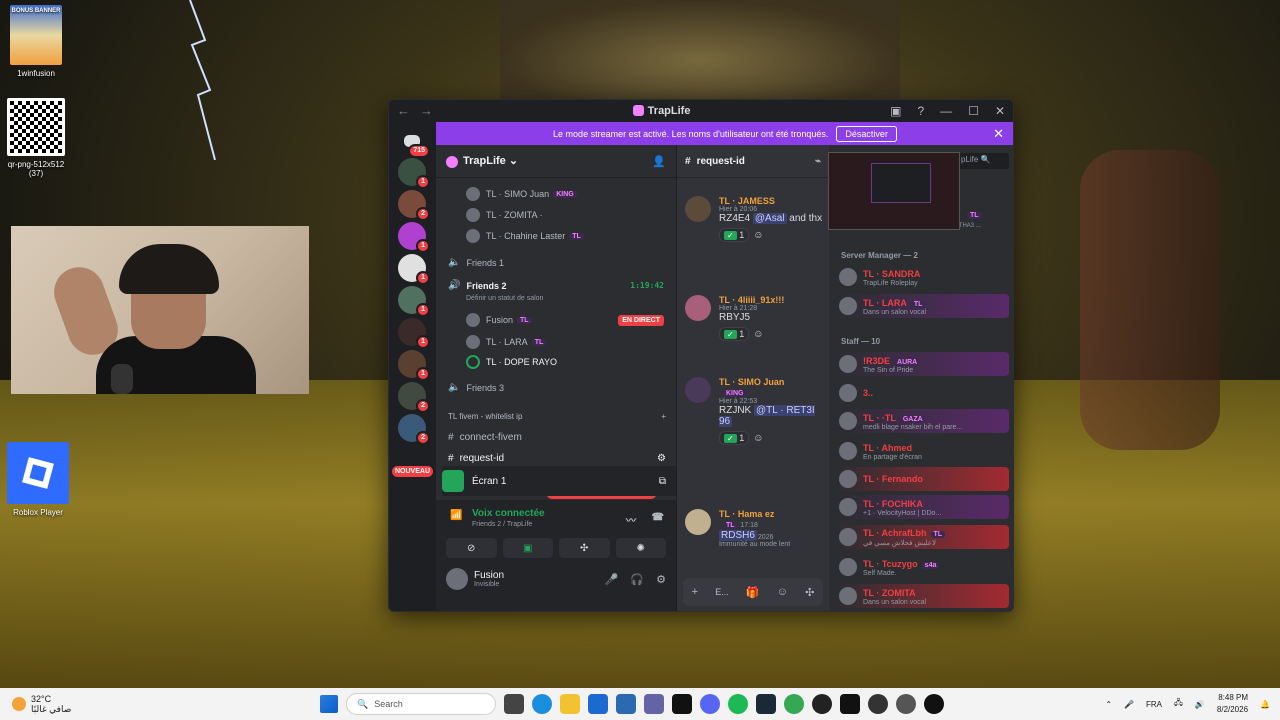  Describe the element at coordinates (150, 704) in the screenshot. I see `weather-widget: 32°C صافي غالبًا` at that location.